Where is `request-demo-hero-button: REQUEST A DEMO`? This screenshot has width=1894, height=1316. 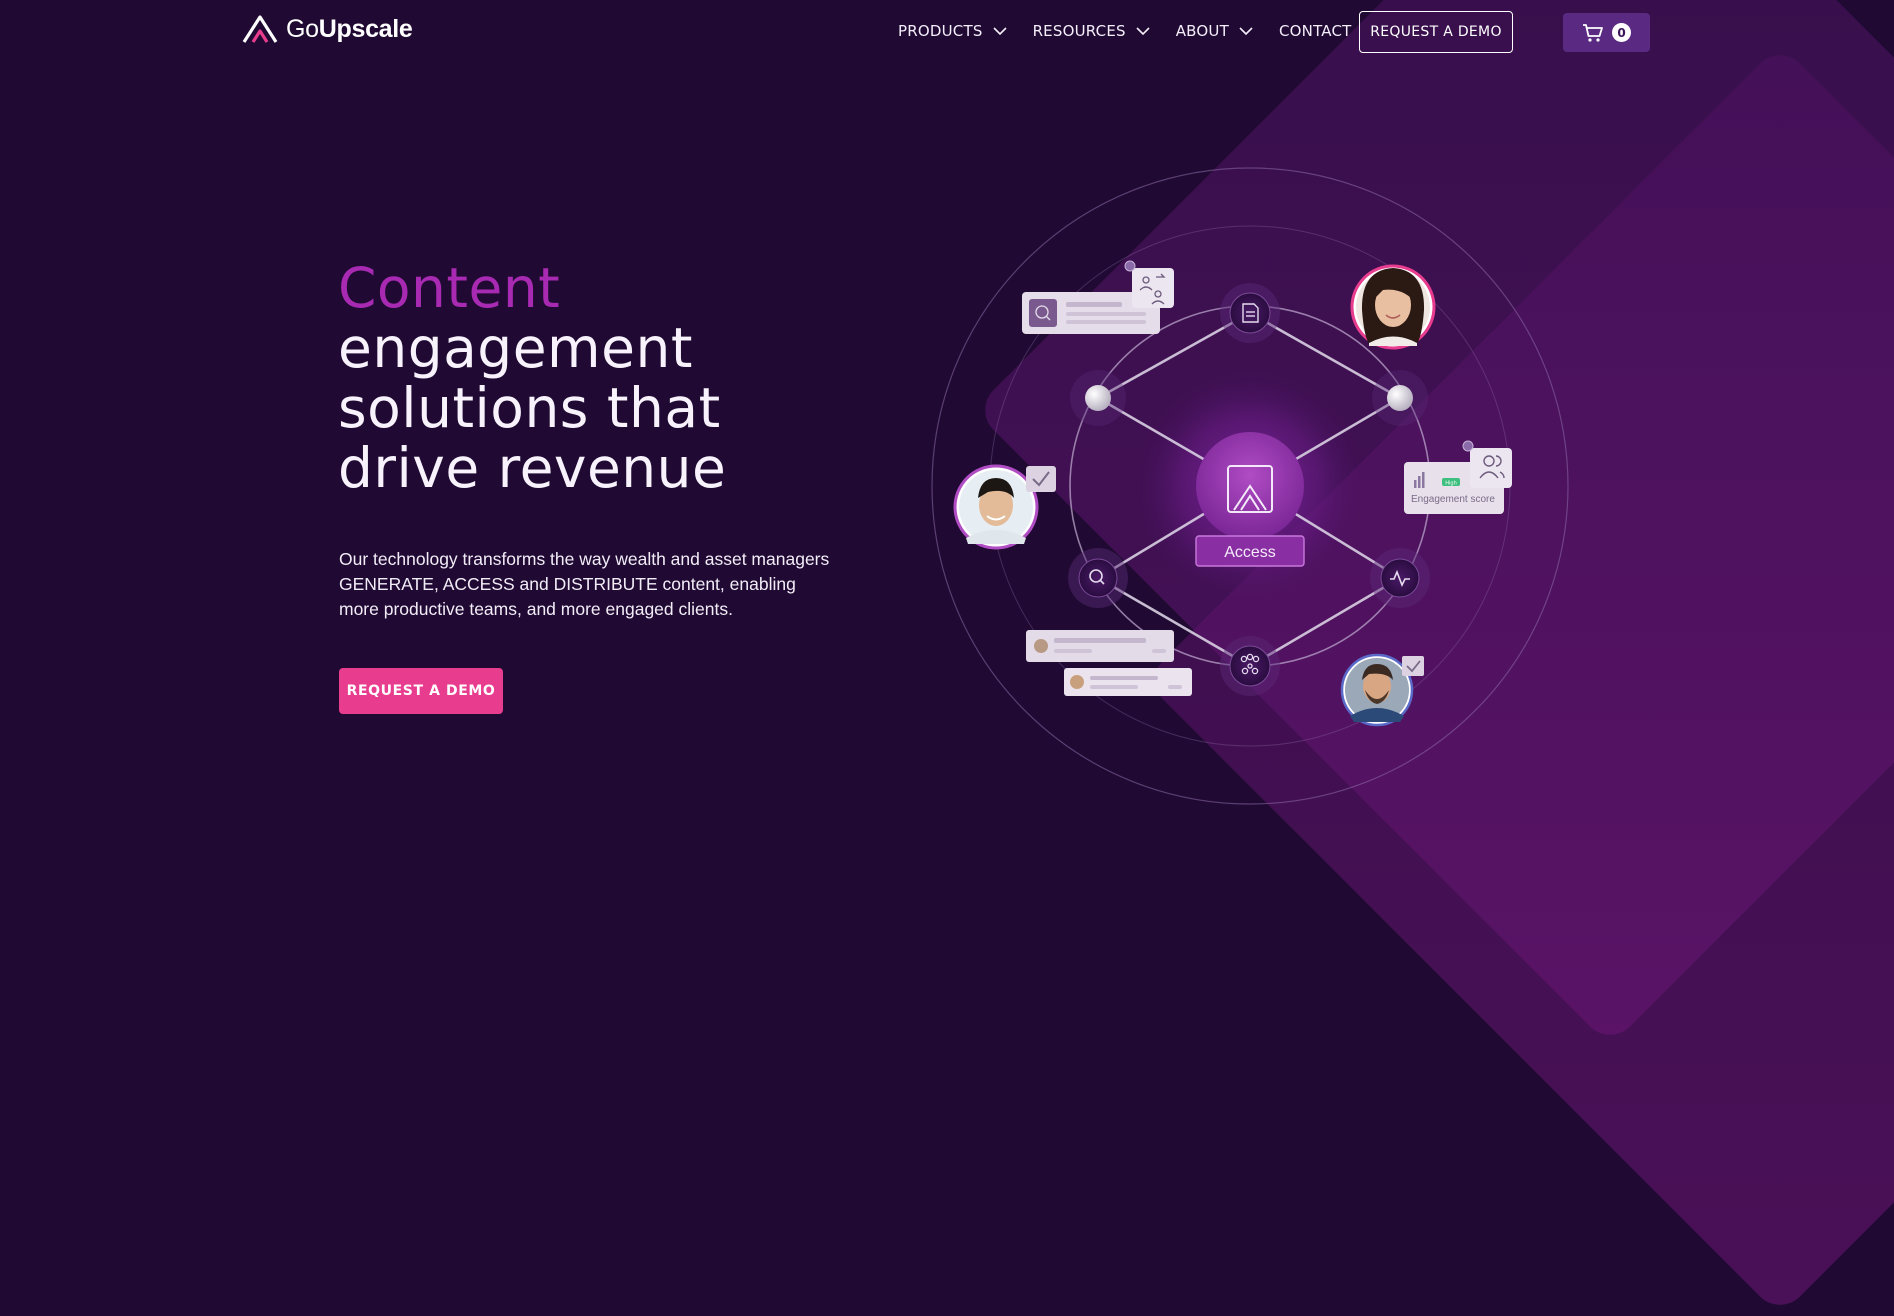 request-demo-hero-button: REQUEST A DEMO is located at coordinates (421, 691).